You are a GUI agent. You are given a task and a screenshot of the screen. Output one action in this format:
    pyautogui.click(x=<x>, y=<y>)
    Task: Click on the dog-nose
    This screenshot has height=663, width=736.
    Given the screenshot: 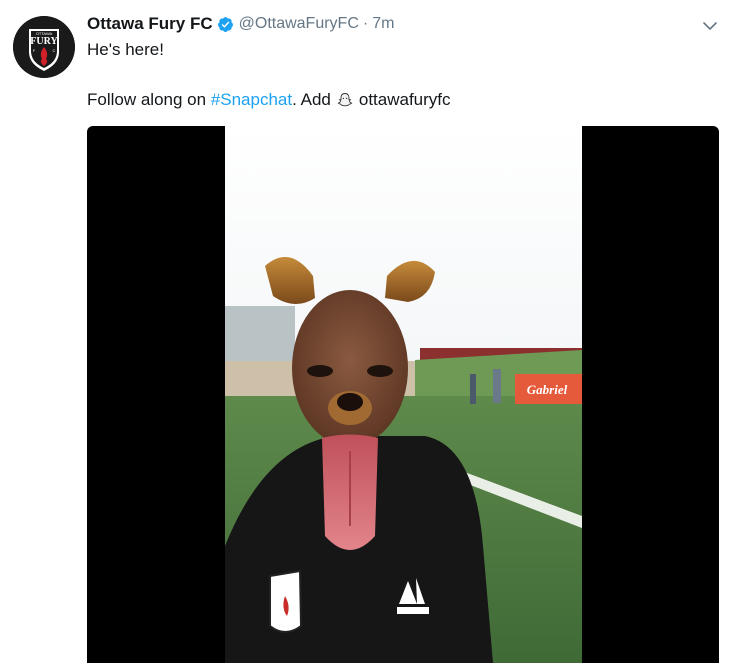 What is the action you would take?
    pyautogui.click(x=350, y=402)
    